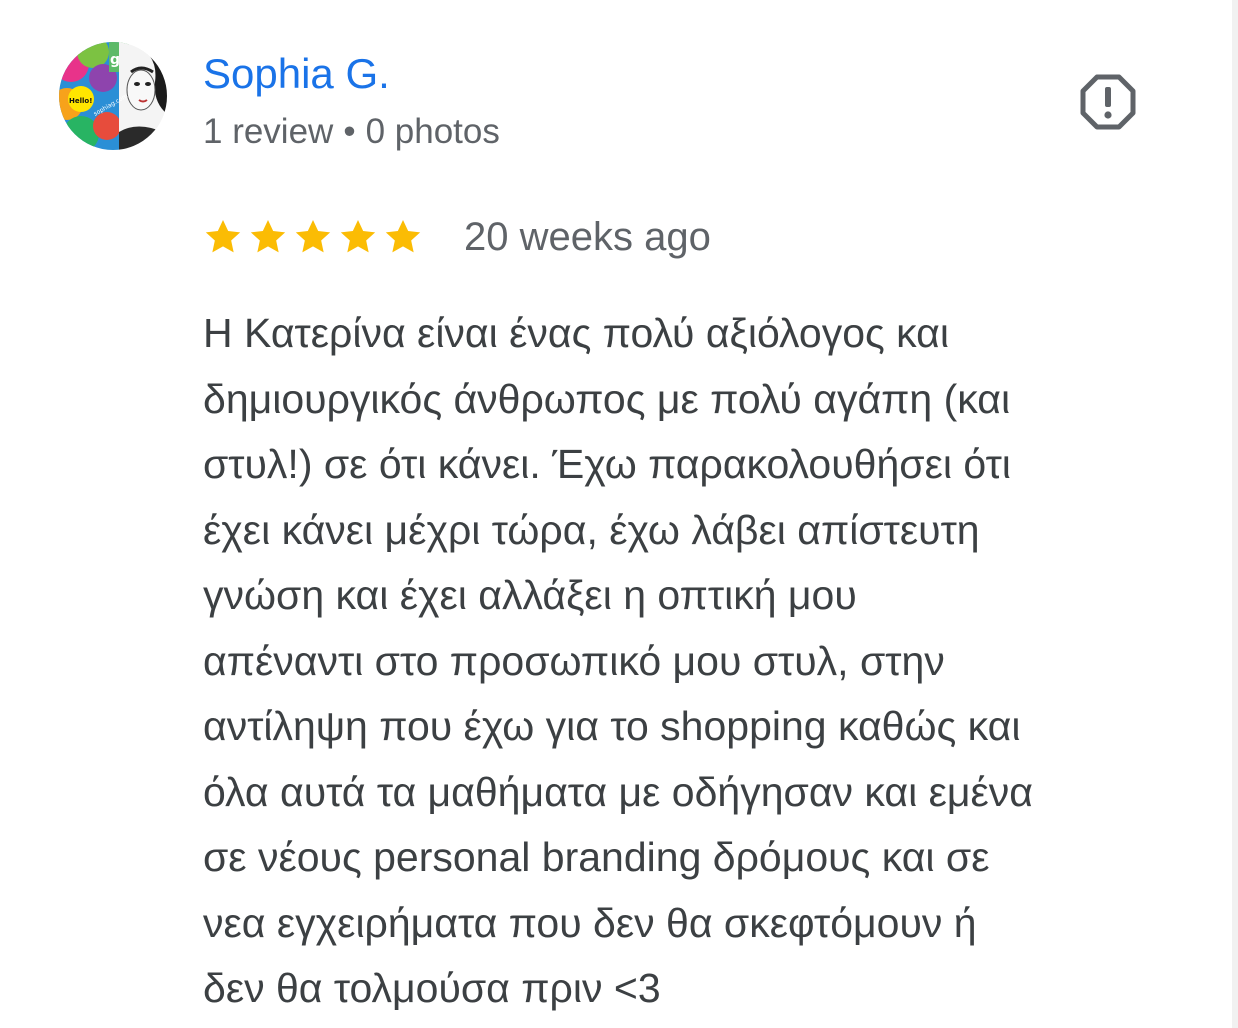 Image resolution: width=1238 pixels, height=1028 pixels. Describe the element at coordinates (80, 101) in the screenshot. I see `avatar-hello-text: Hello!` at that location.